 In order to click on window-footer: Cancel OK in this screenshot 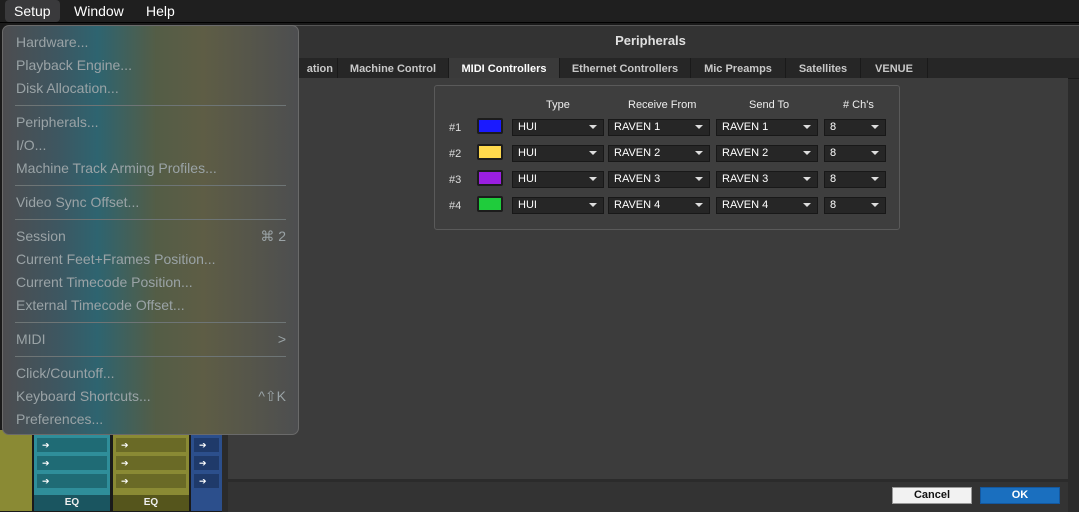, I will do `click(648, 497)`.